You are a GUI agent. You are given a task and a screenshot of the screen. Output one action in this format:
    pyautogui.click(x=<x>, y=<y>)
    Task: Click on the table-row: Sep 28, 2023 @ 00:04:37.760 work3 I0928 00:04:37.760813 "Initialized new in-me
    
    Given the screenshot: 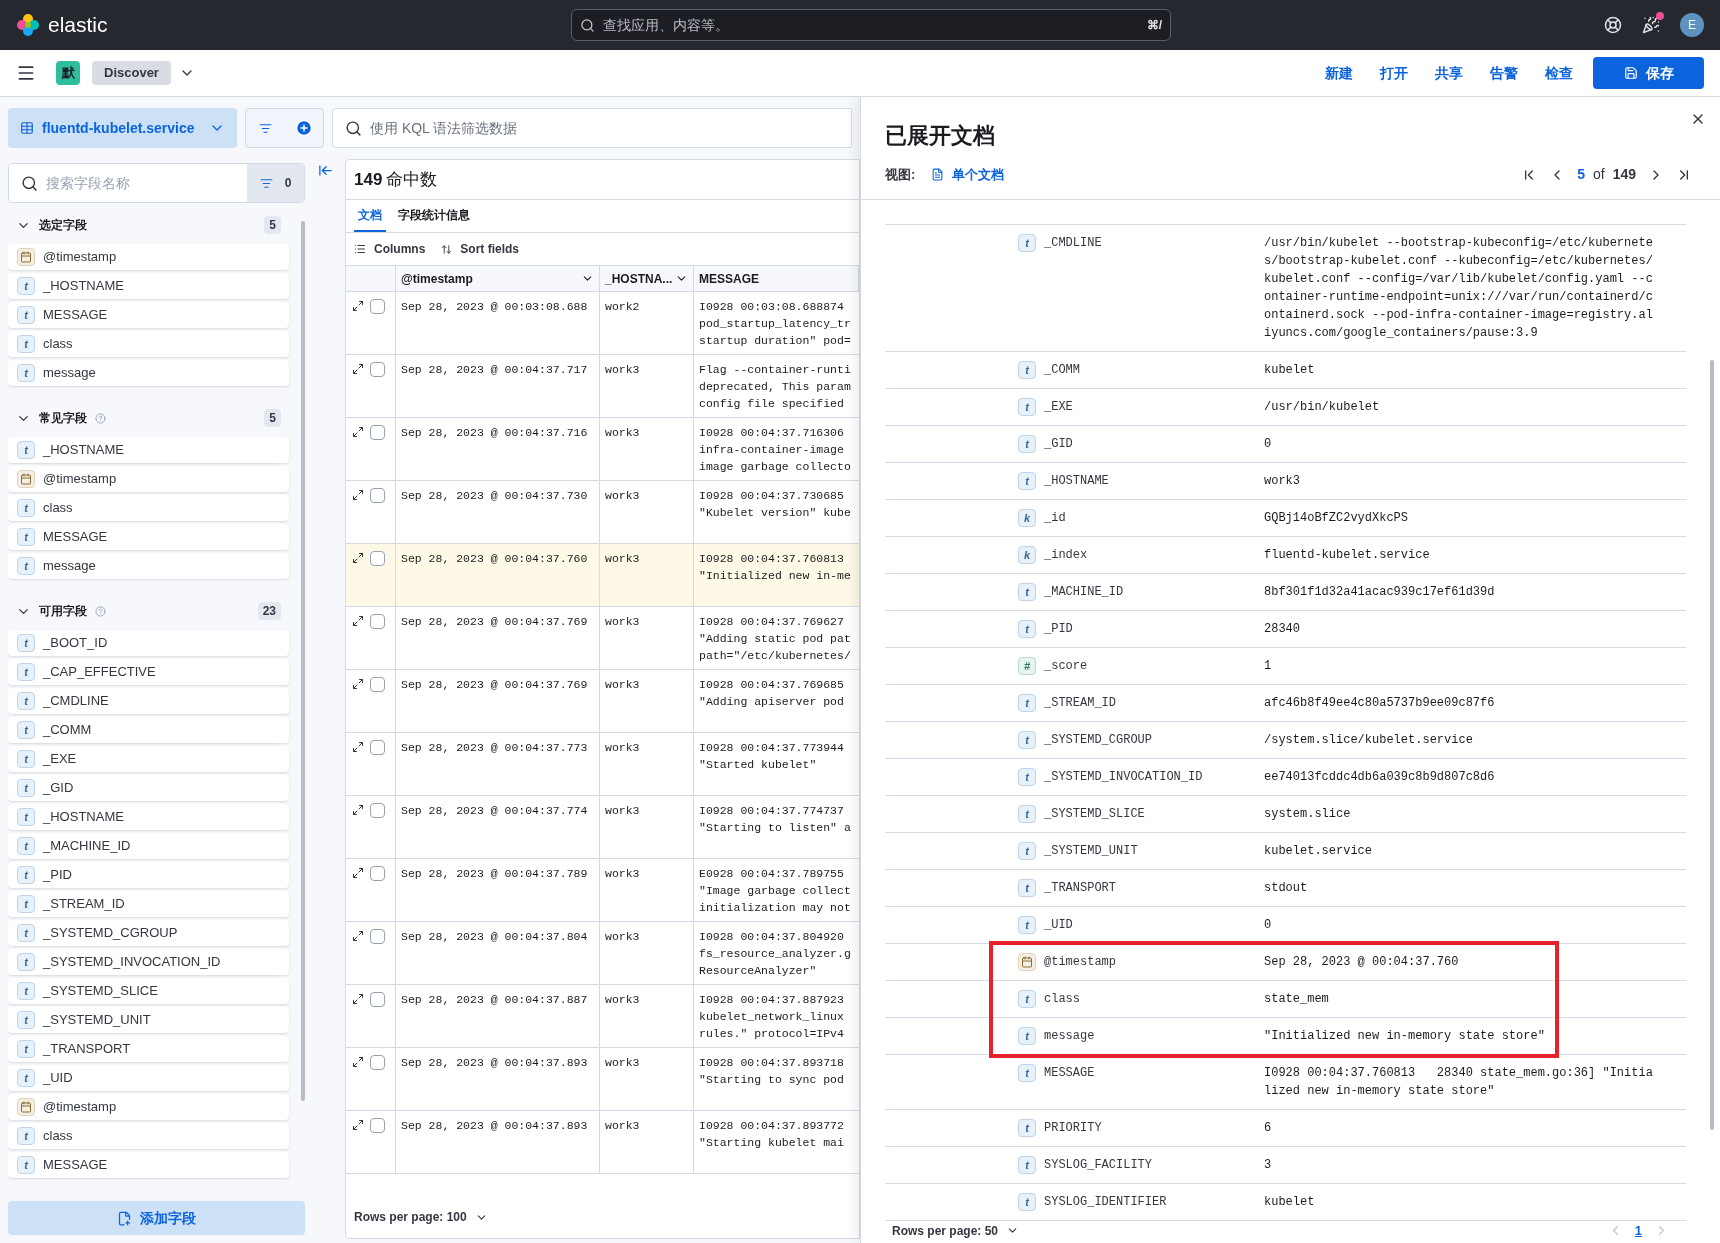 What is the action you would take?
    pyautogui.click(x=602, y=575)
    